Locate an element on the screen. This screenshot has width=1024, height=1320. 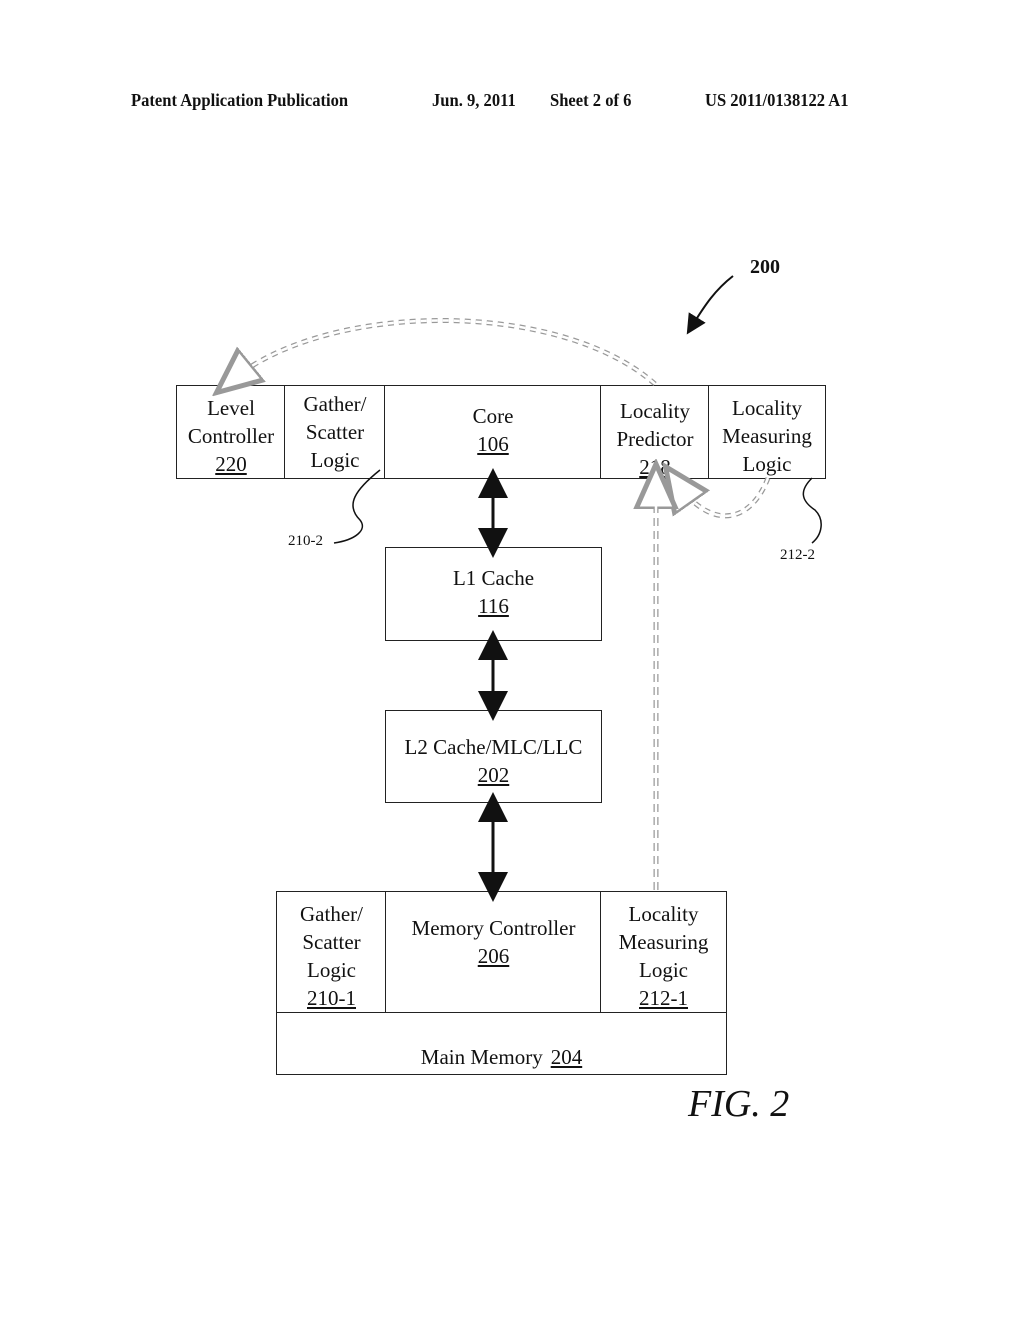
header-date: Jun. 9, 2011 is located at coordinates (474, 100).